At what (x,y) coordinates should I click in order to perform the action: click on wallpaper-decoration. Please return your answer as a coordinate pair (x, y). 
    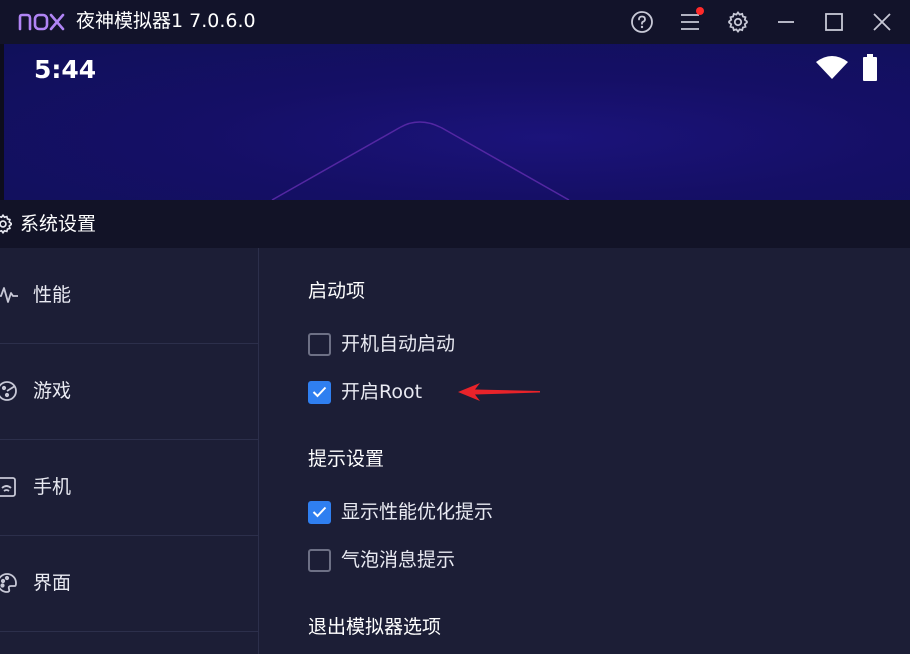
    Looking at the image, I should click on (420, 160).